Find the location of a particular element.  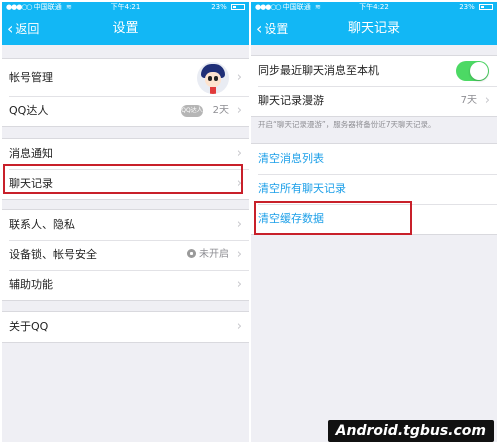

settings-item-qq-expert: QQ达人 QQ达人 2天 › is located at coordinates (125, 111).